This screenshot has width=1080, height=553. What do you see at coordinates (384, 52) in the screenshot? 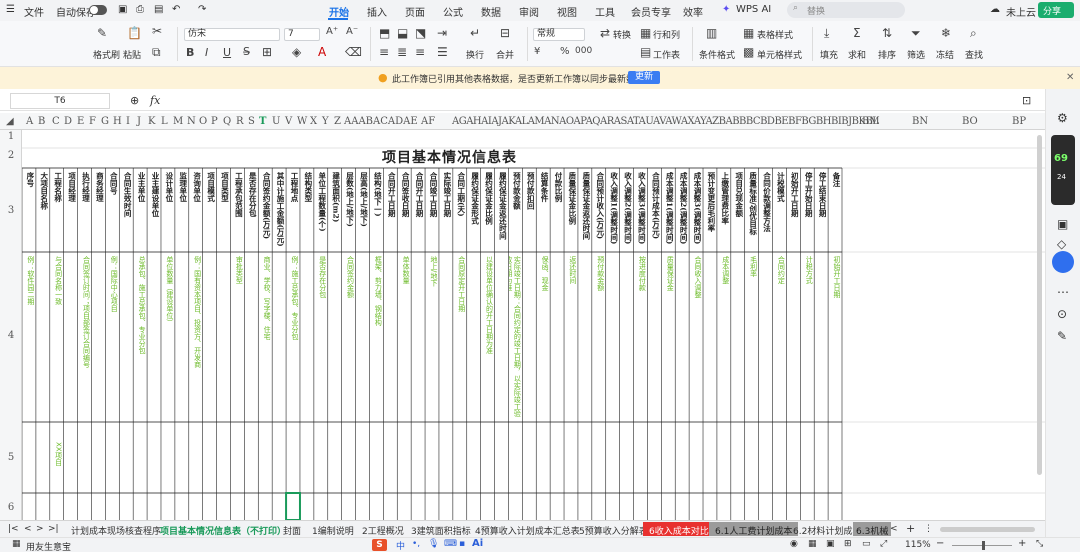
I see `align-left-icon: ≡` at bounding box center [384, 52].